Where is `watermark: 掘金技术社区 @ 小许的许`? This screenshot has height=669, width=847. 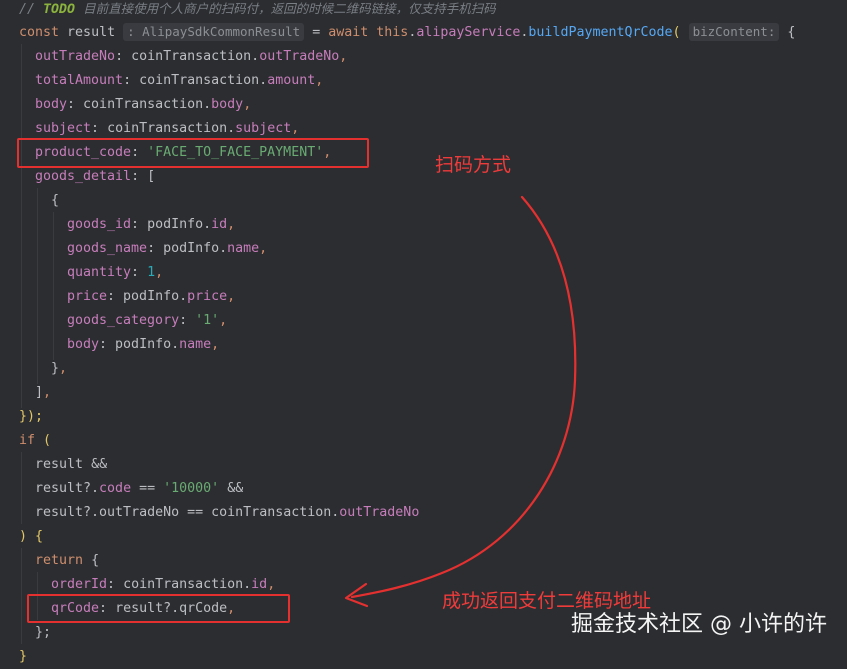
watermark: 掘金技术社区 @ 小许的许 is located at coordinates (699, 624).